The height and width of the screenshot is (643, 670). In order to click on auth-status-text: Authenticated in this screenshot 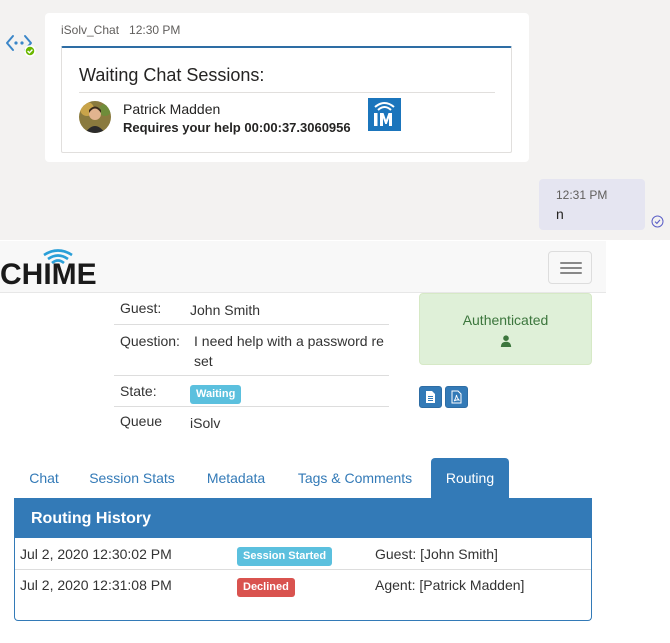, I will do `click(505, 320)`.